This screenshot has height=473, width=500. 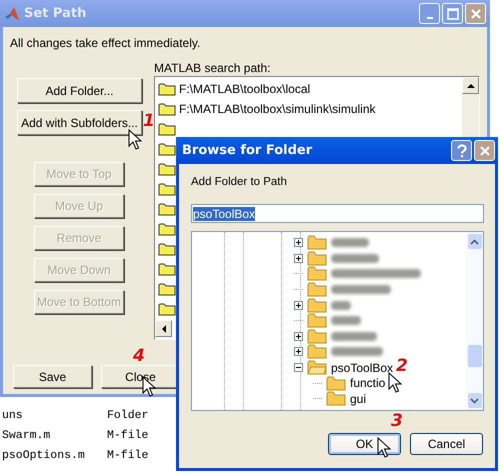 I want to click on triangle-left-icon, so click(x=163, y=328).